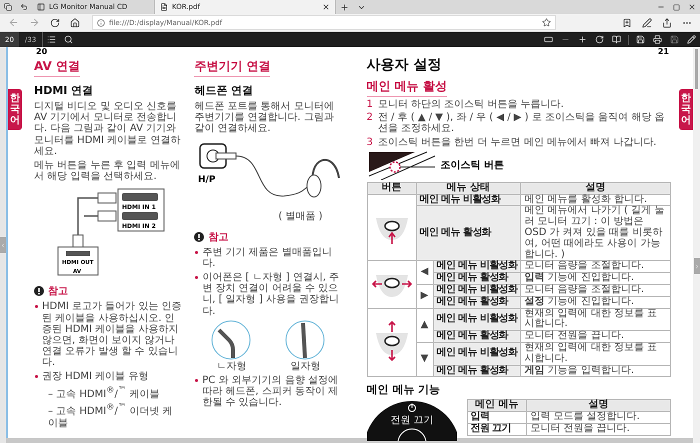  I want to click on column-header: 메뉴 상태, so click(468, 188).